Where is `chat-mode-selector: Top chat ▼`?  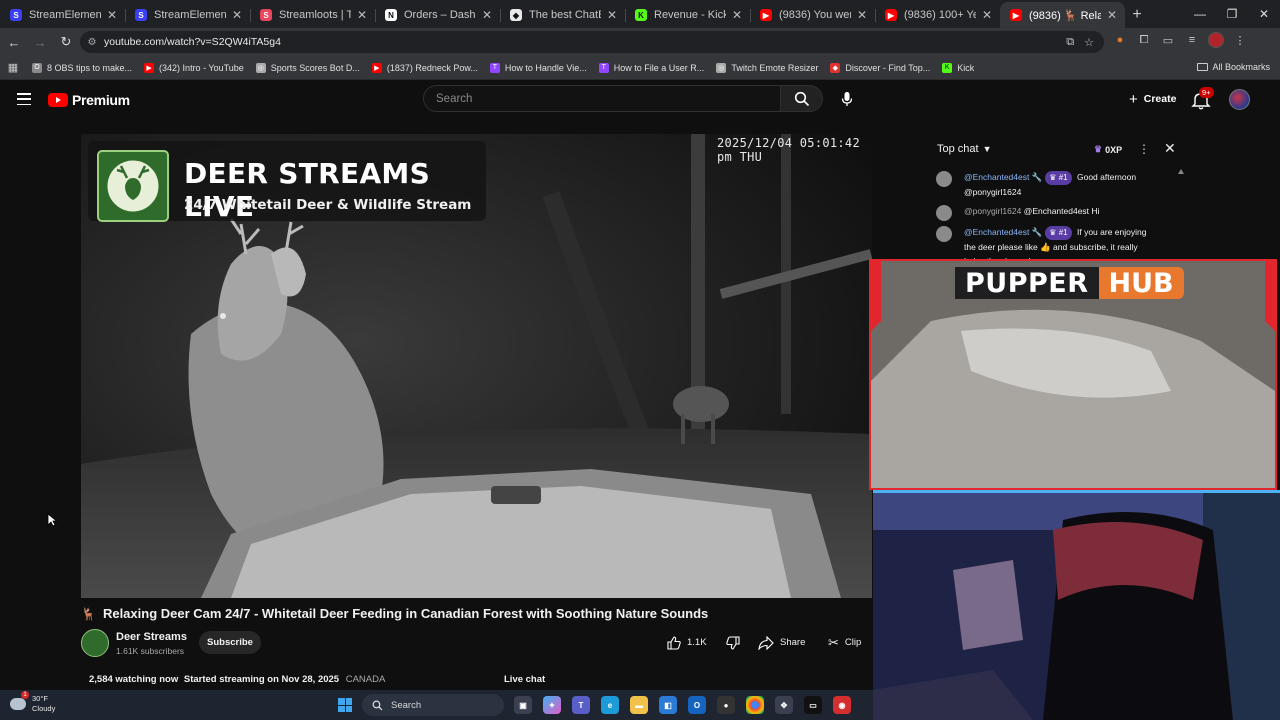 chat-mode-selector: Top chat ▼ is located at coordinates (964, 149).